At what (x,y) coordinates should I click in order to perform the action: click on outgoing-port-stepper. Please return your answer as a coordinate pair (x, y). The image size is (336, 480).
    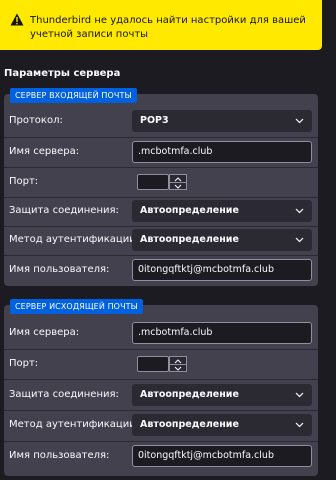
    Looking at the image, I should click on (161, 364).